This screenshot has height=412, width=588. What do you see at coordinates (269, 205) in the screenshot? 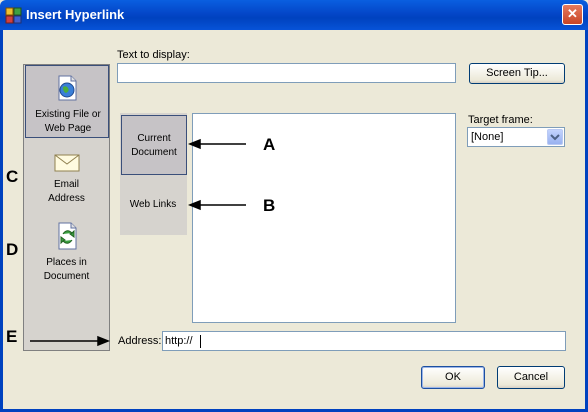
I see `annotation-letter-b: B` at bounding box center [269, 205].